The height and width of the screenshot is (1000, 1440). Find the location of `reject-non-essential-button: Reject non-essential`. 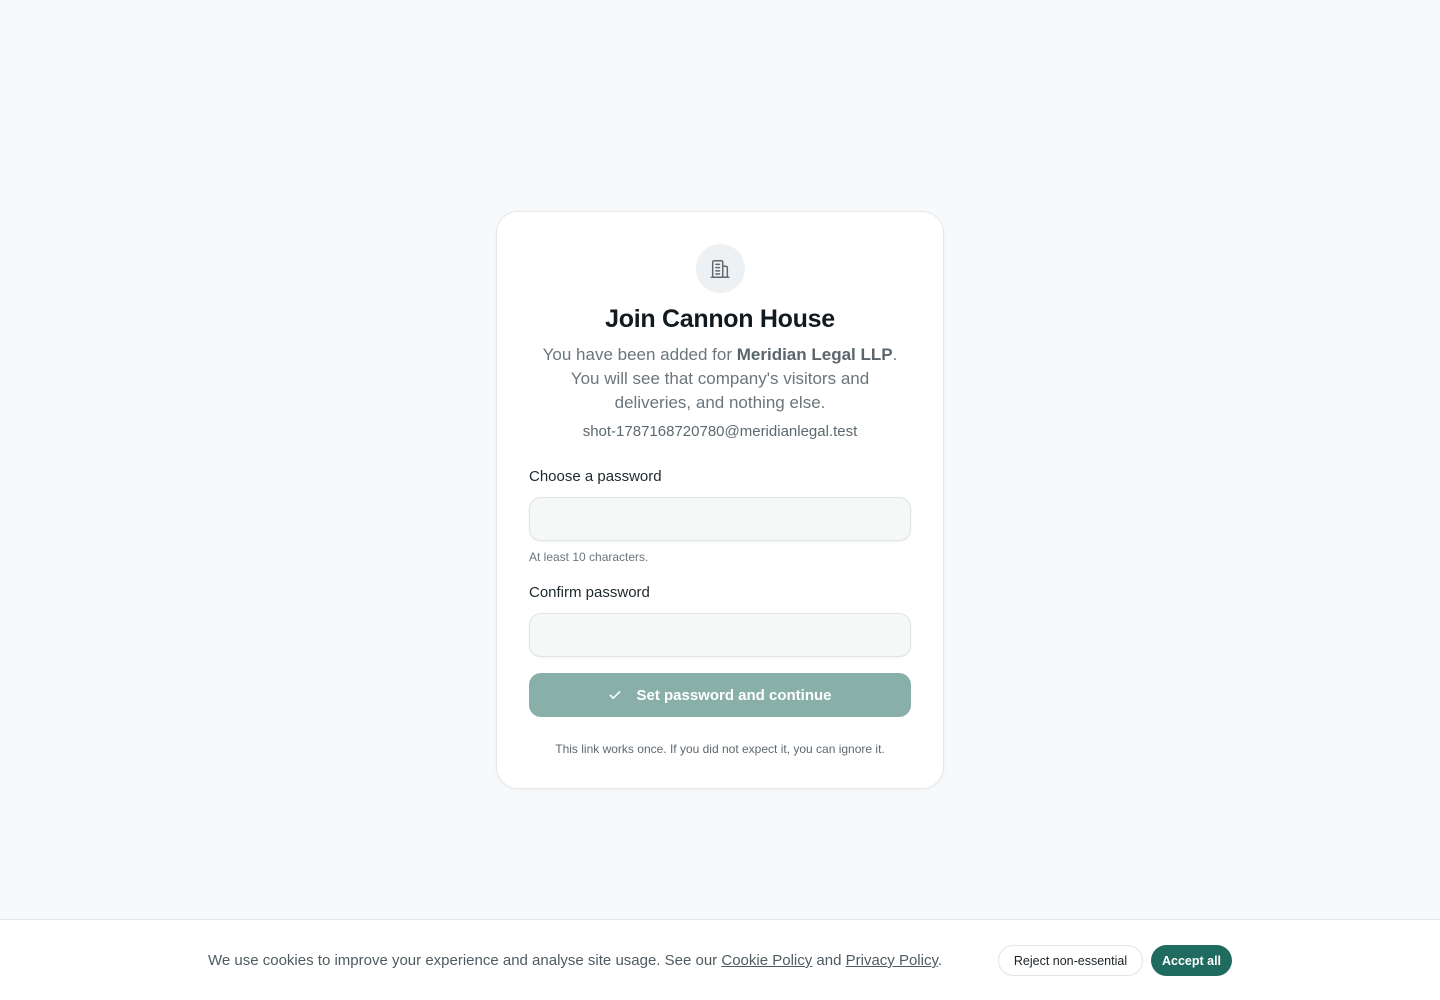

reject-non-essential-button: Reject non-essential is located at coordinates (1070, 960).